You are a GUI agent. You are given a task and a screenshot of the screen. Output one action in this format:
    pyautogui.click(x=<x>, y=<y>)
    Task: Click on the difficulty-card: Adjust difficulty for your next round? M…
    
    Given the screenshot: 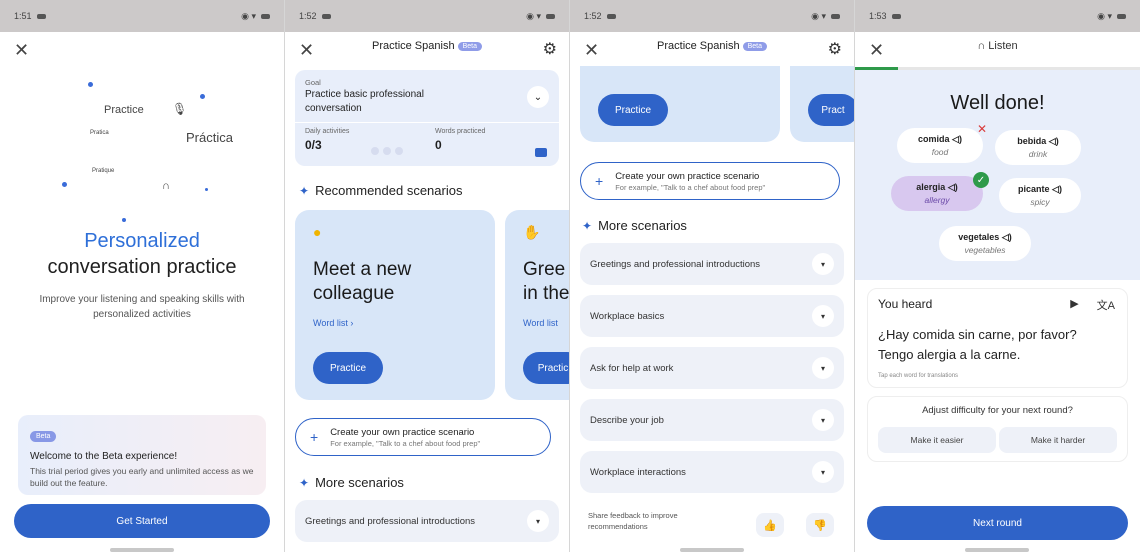 What is the action you would take?
    pyautogui.click(x=997, y=429)
    